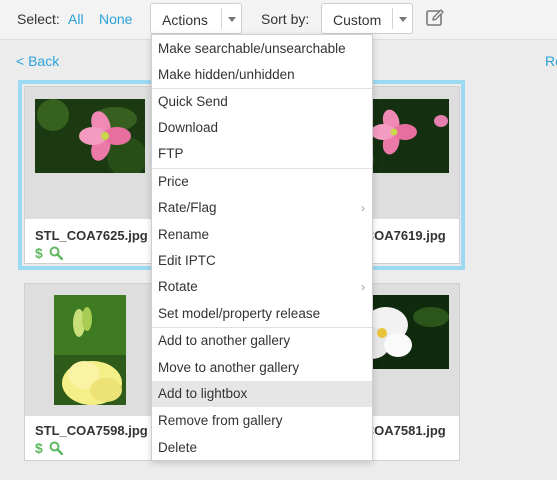 This screenshot has width=557, height=480. I want to click on menu-item-rename: Rename, so click(262, 235).